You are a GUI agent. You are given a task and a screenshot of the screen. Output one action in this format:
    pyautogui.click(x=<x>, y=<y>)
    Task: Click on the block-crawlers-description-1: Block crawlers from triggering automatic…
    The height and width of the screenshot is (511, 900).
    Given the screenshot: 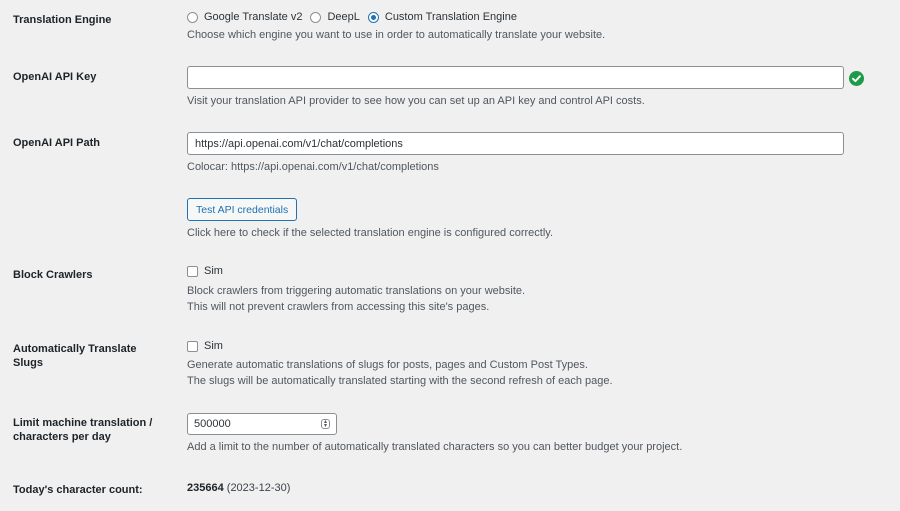 What is the action you would take?
    pyautogui.click(x=356, y=291)
    